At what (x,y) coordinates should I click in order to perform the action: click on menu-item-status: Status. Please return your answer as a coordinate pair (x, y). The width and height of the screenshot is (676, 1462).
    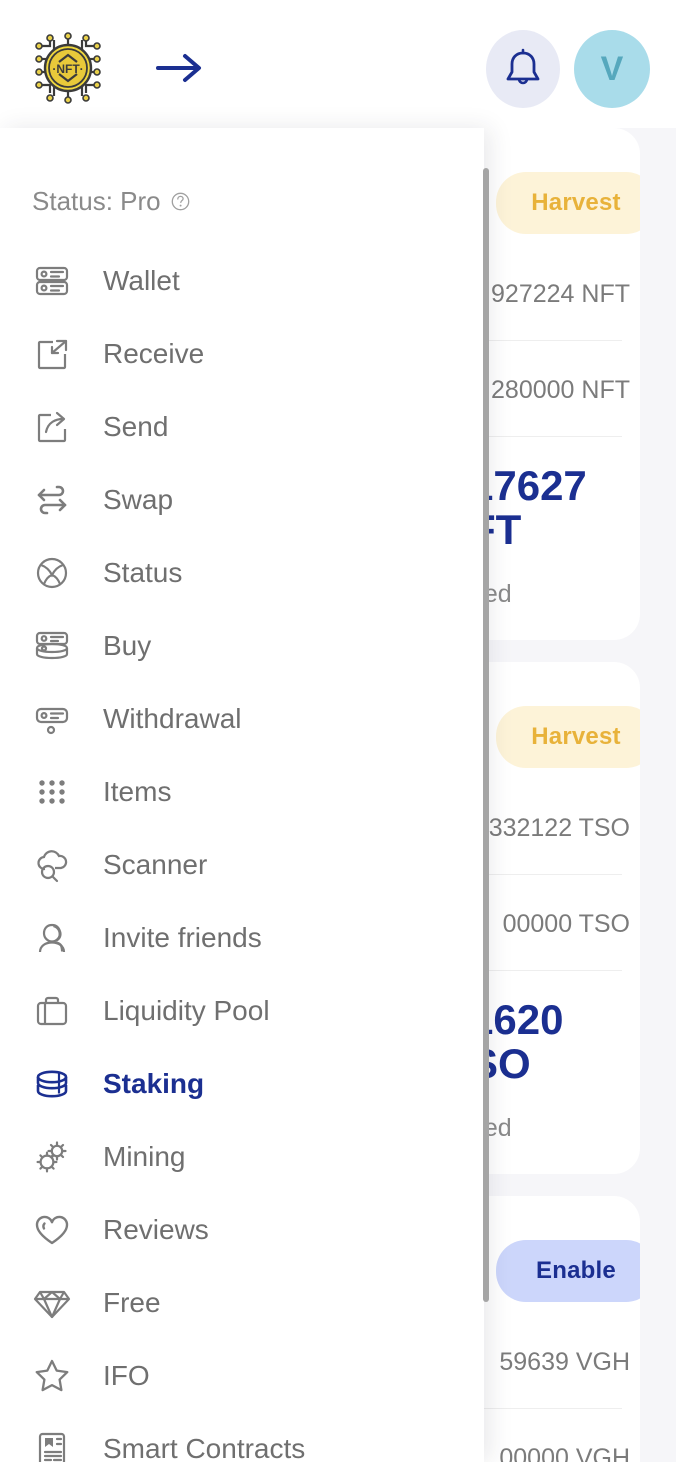
    Looking at the image, I should click on (242, 572).